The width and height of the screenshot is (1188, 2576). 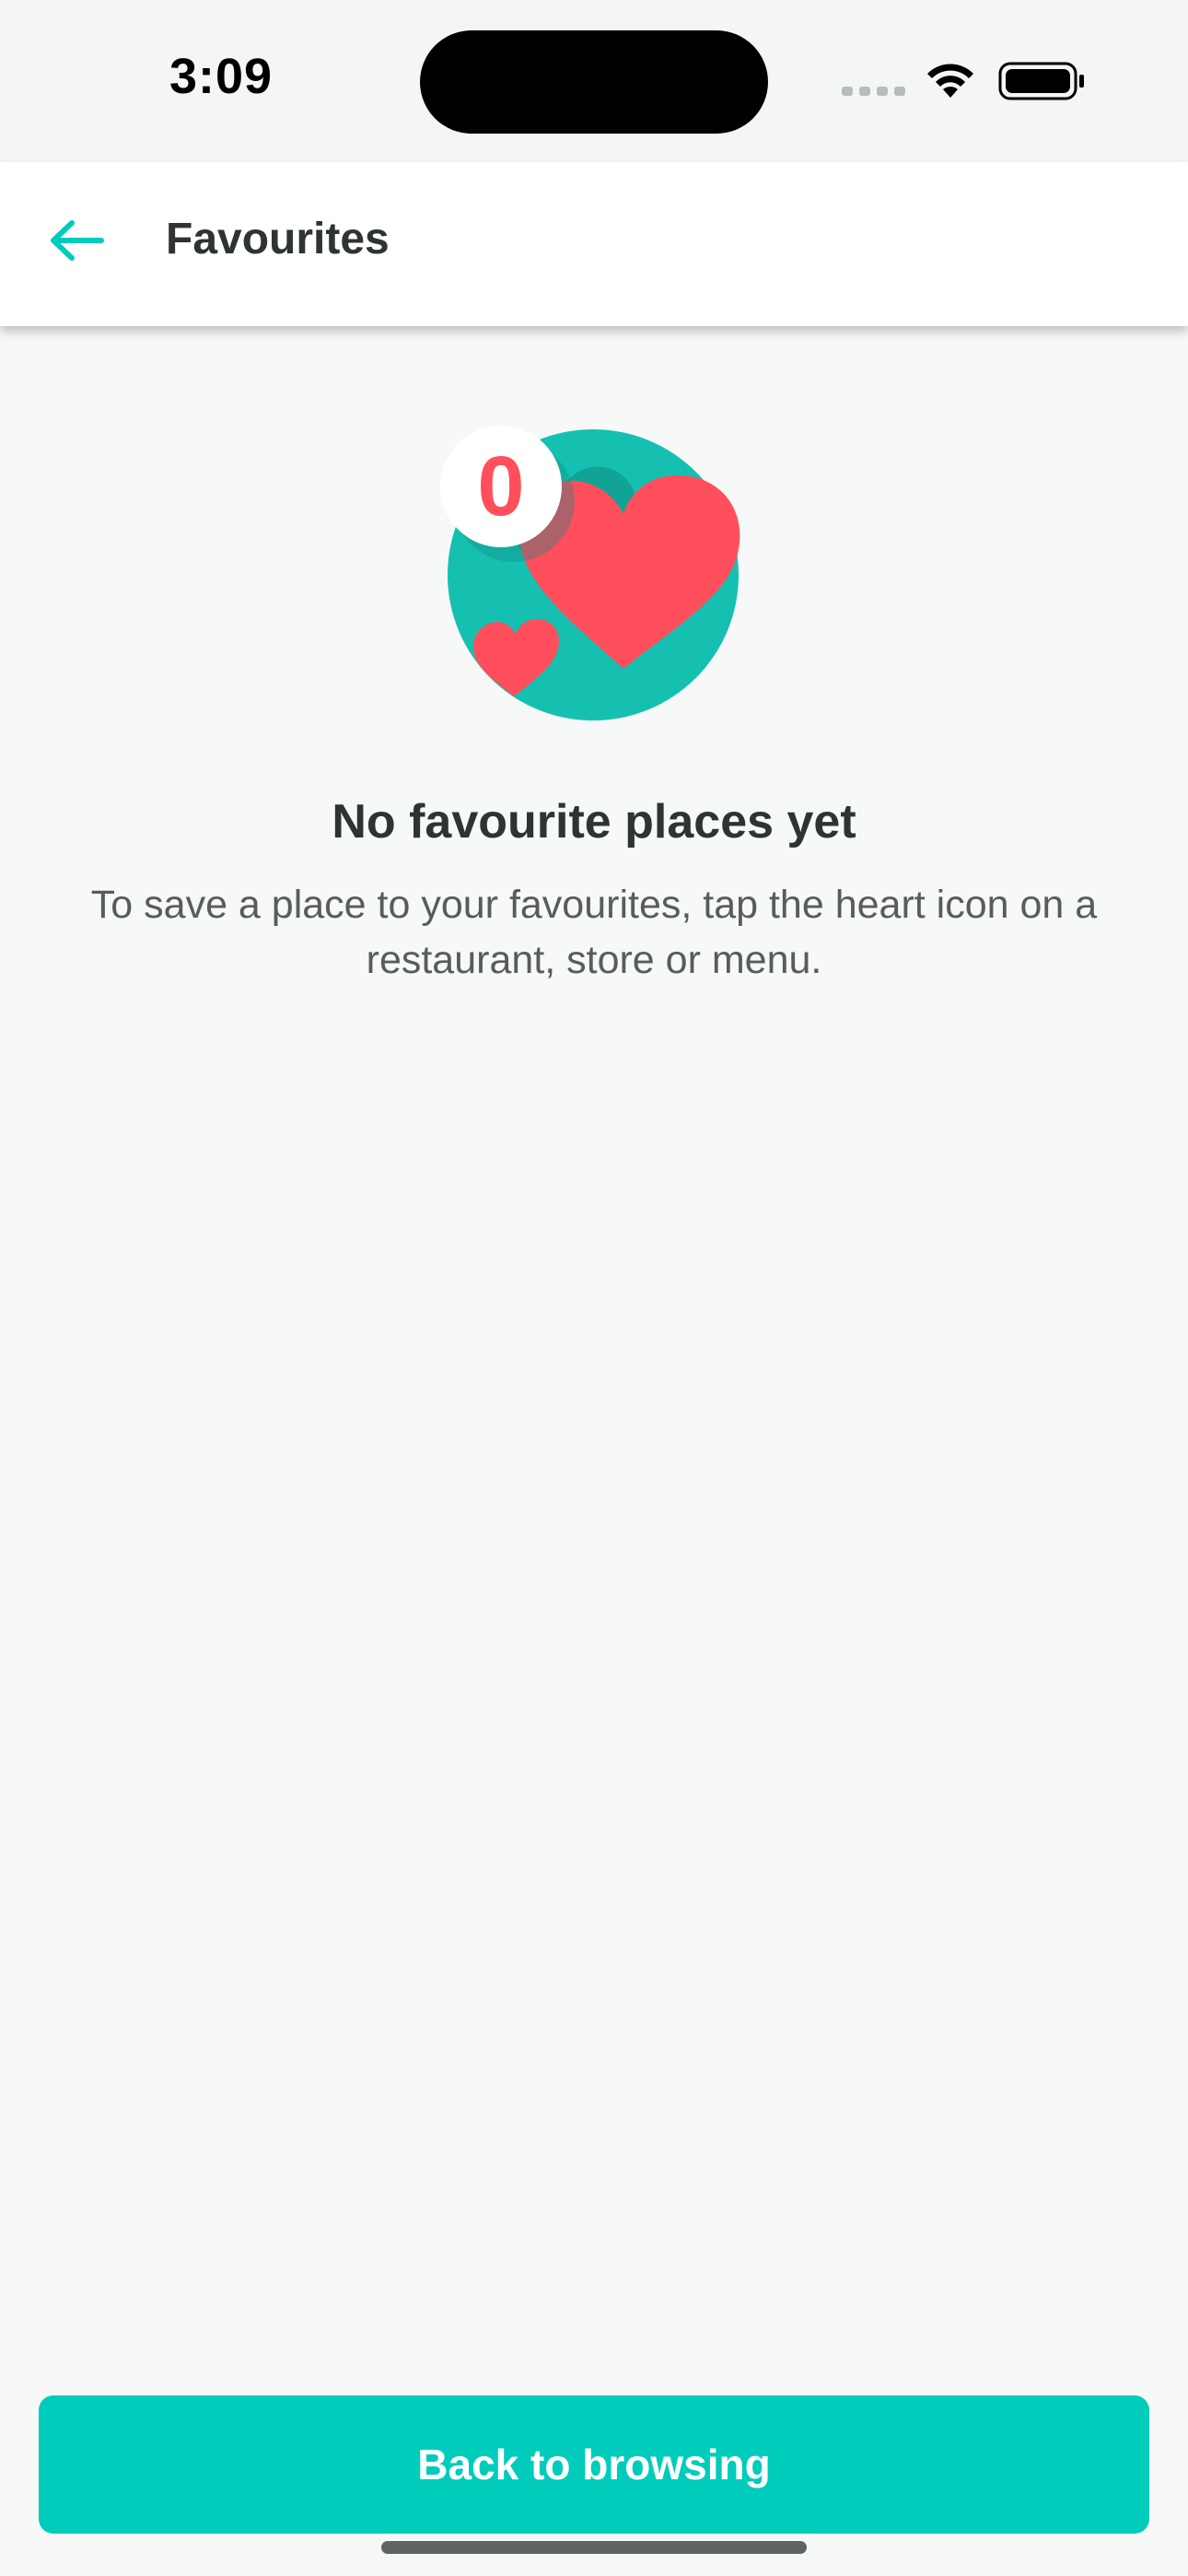 What do you see at coordinates (594, 244) in the screenshot?
I see `app-header: Favourites` at bounding box center [594, 244].